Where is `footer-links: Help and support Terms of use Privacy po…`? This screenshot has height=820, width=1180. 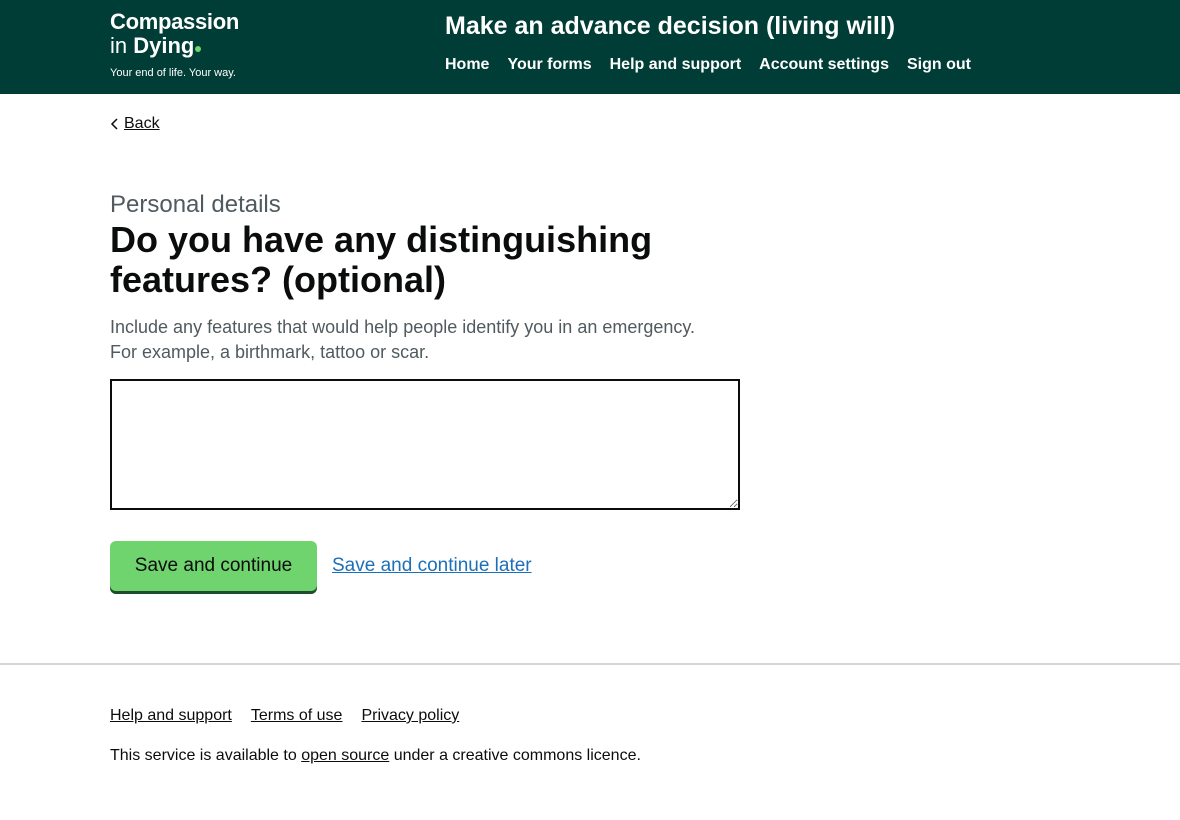 footer-links: Help and support Terms of use Privacy po… is located at coordinates (284, 716).